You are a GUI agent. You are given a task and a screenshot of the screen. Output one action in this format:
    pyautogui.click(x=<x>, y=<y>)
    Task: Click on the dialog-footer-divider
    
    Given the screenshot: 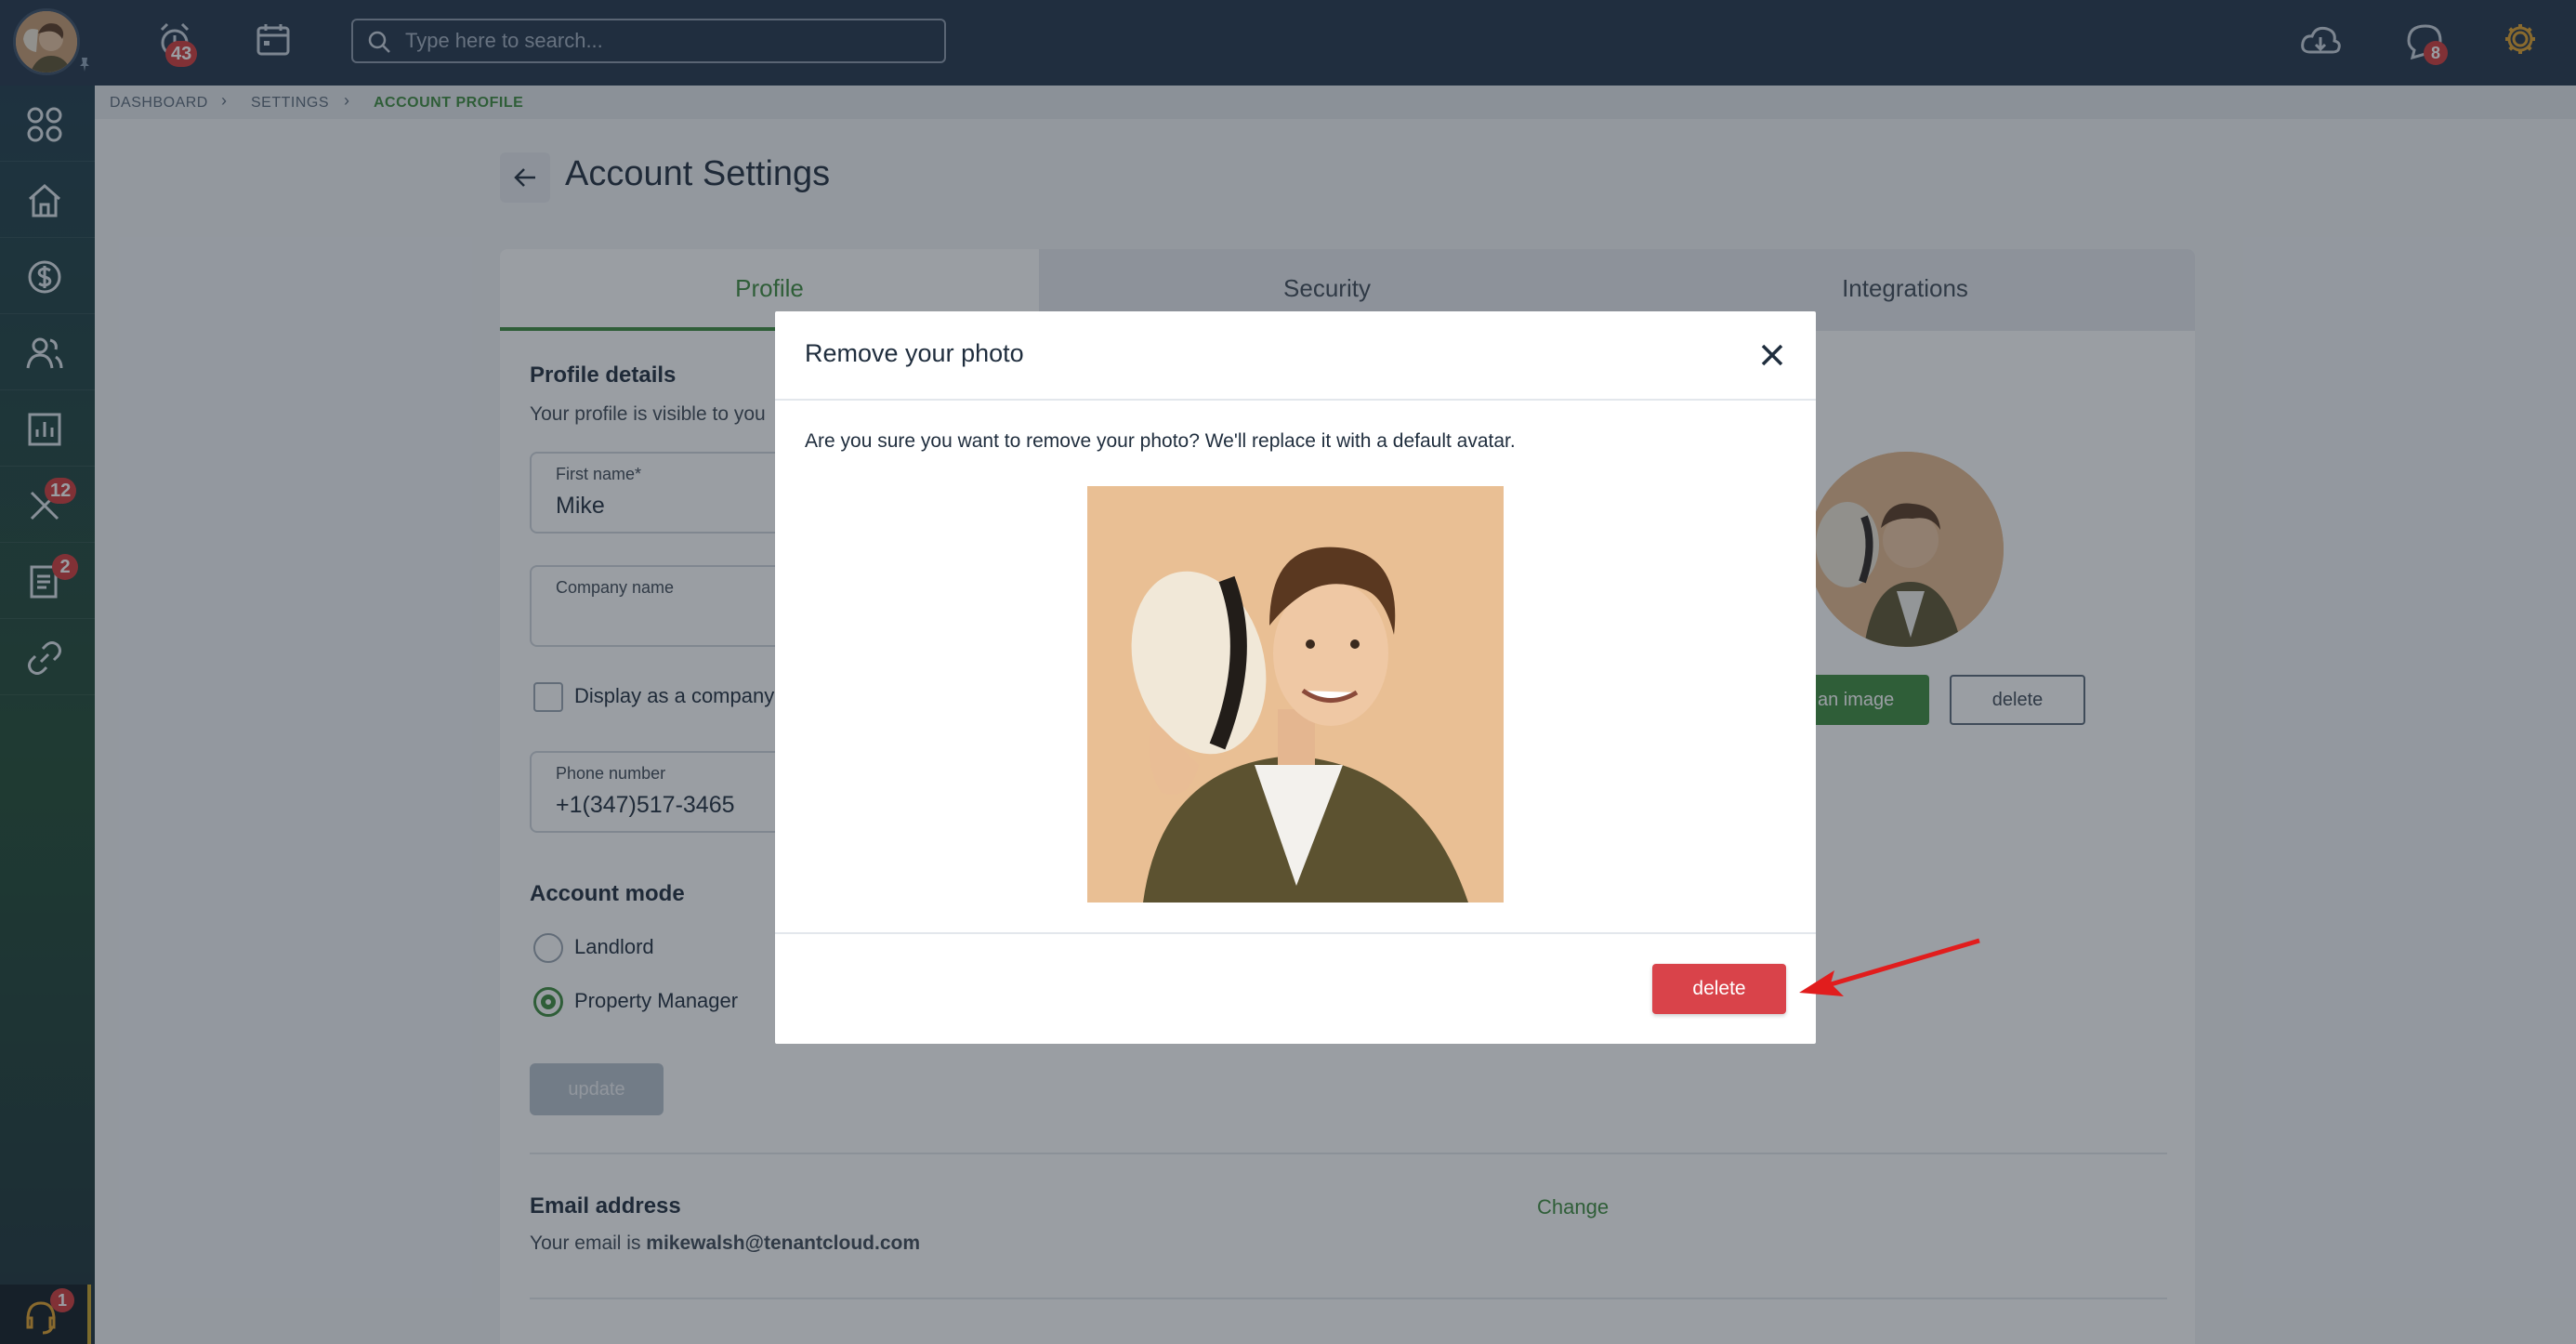 What is the action you would take?
    pyautogui.click(x=1295, y=933)
    